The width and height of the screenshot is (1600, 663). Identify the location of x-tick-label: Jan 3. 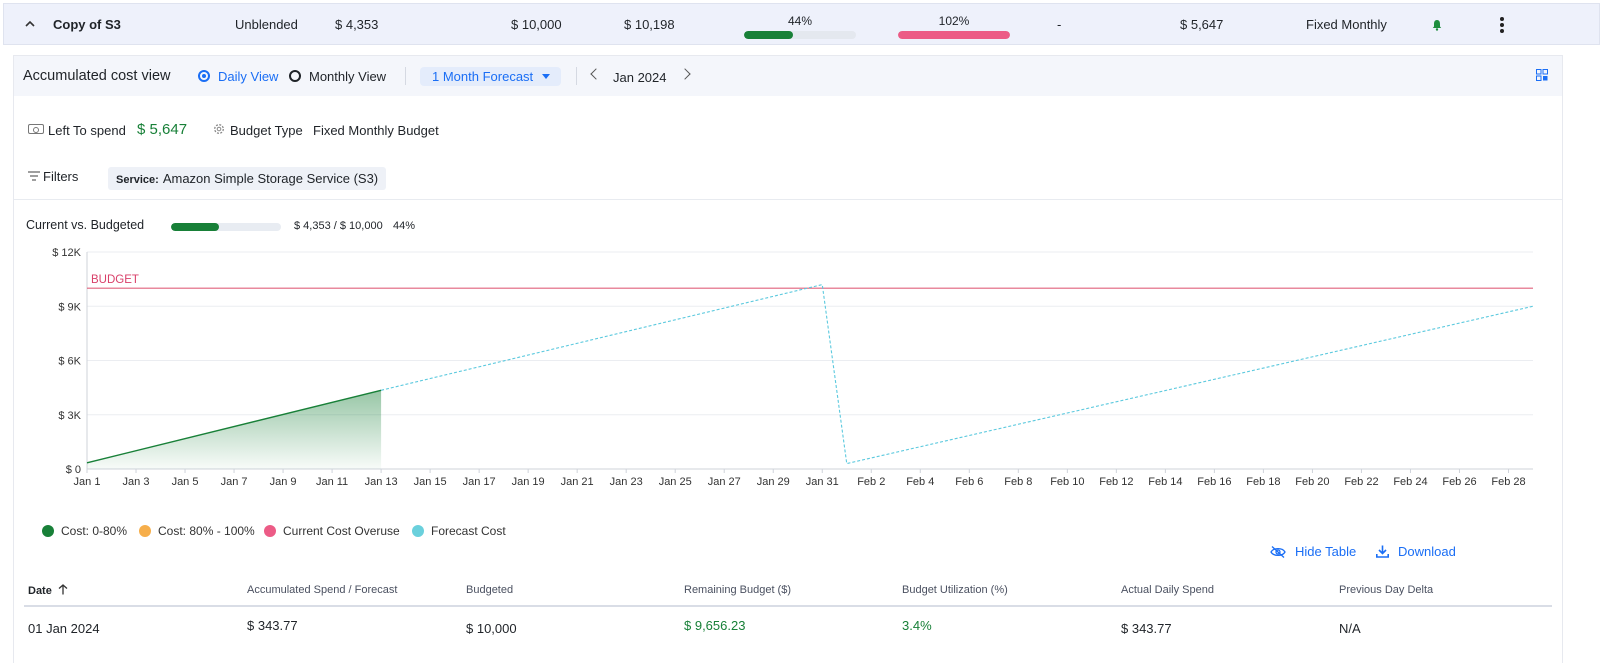
(136, 482).